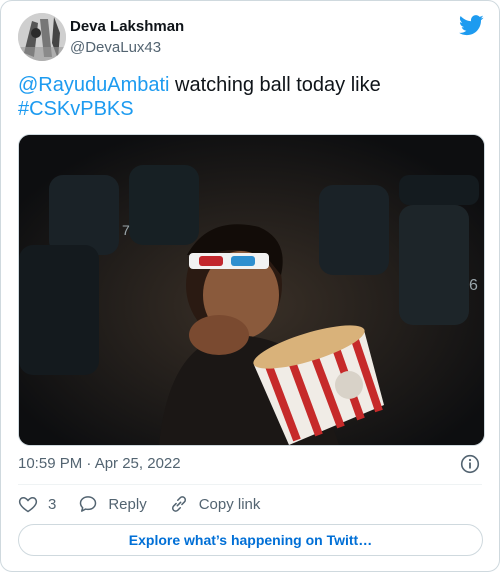  I want to click on mention-link: @RayuduAmbati, so click(93, 85).